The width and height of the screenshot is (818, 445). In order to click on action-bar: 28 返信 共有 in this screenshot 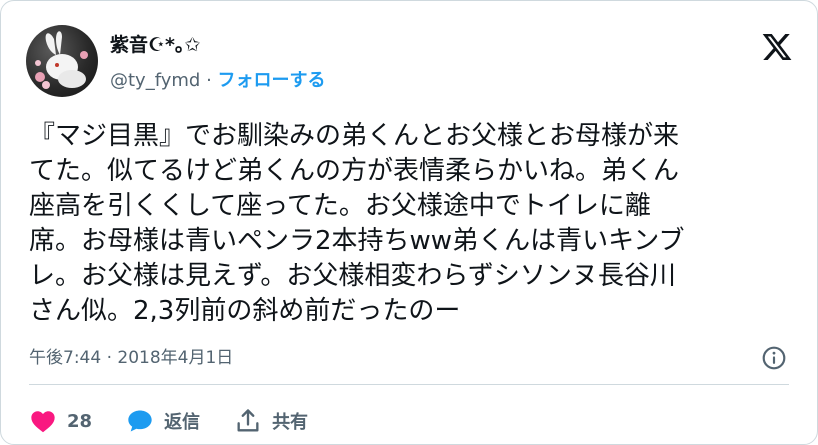, I will do `click(185, 421)`.